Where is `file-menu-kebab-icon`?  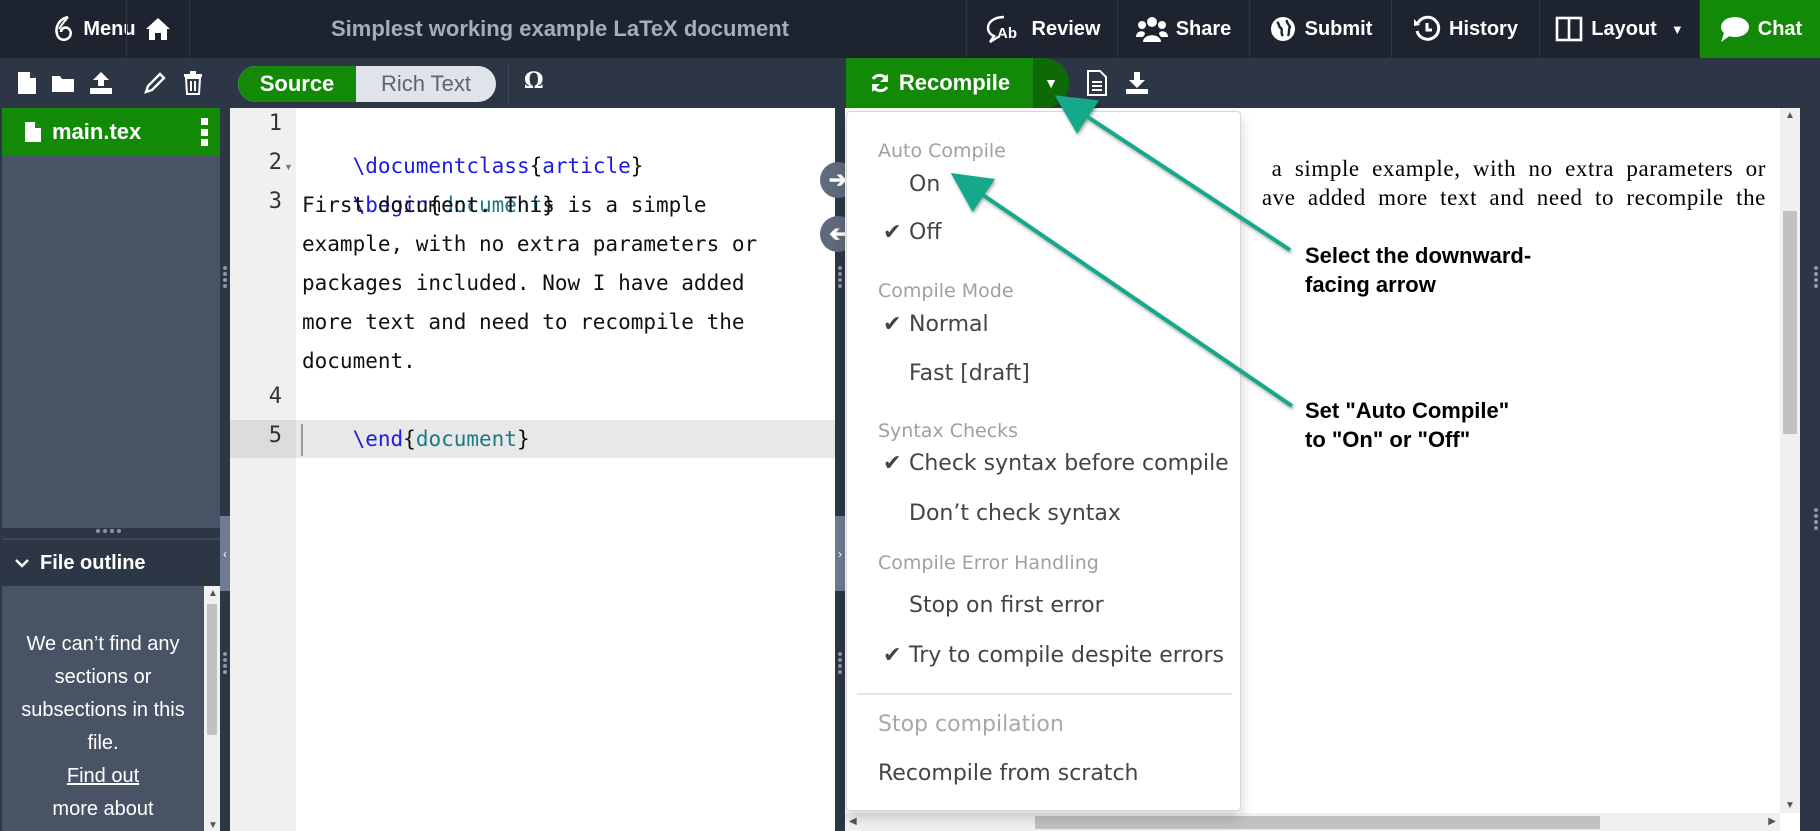 file-menu-kebab-icon is located at coordinates (204, 132).